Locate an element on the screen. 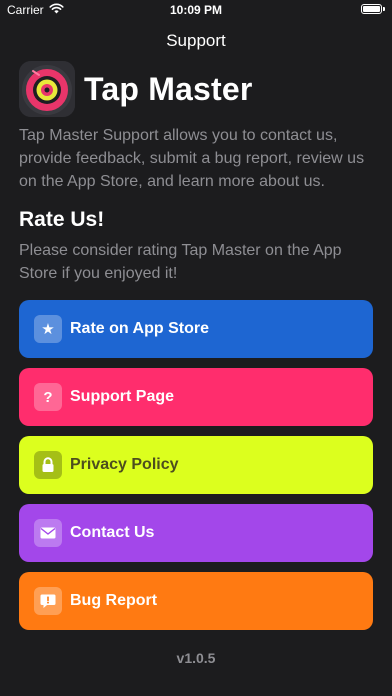  rate-on-app-store-button: ★ Rate on App Store is located at coordinates (196, 329).